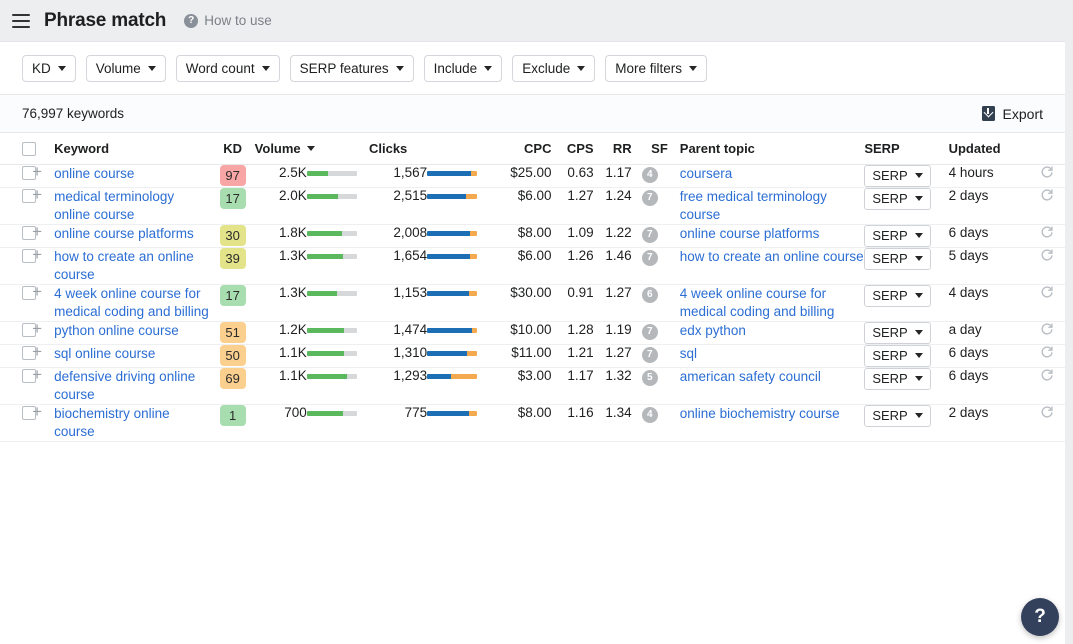  What do you see at coordinates (398, 149) in the screenshot?
I see `column-header-clicks: Clicks` at bounding box center [398, 149].